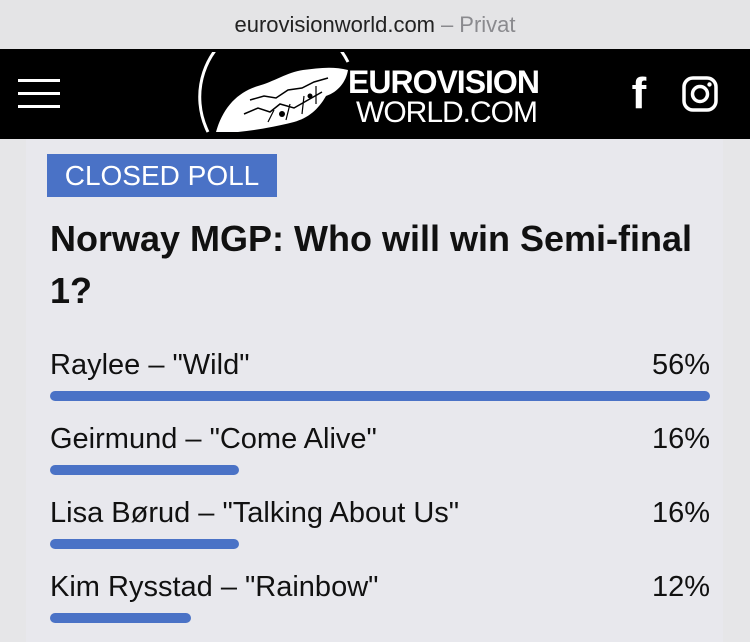 Image resolution: width=750 pixels, height=642 pixels. Describe the element at coordinates (380, 453) in the screenshot. I see `poll-option: Geirmund – "Come Alive" 16%` at that location.